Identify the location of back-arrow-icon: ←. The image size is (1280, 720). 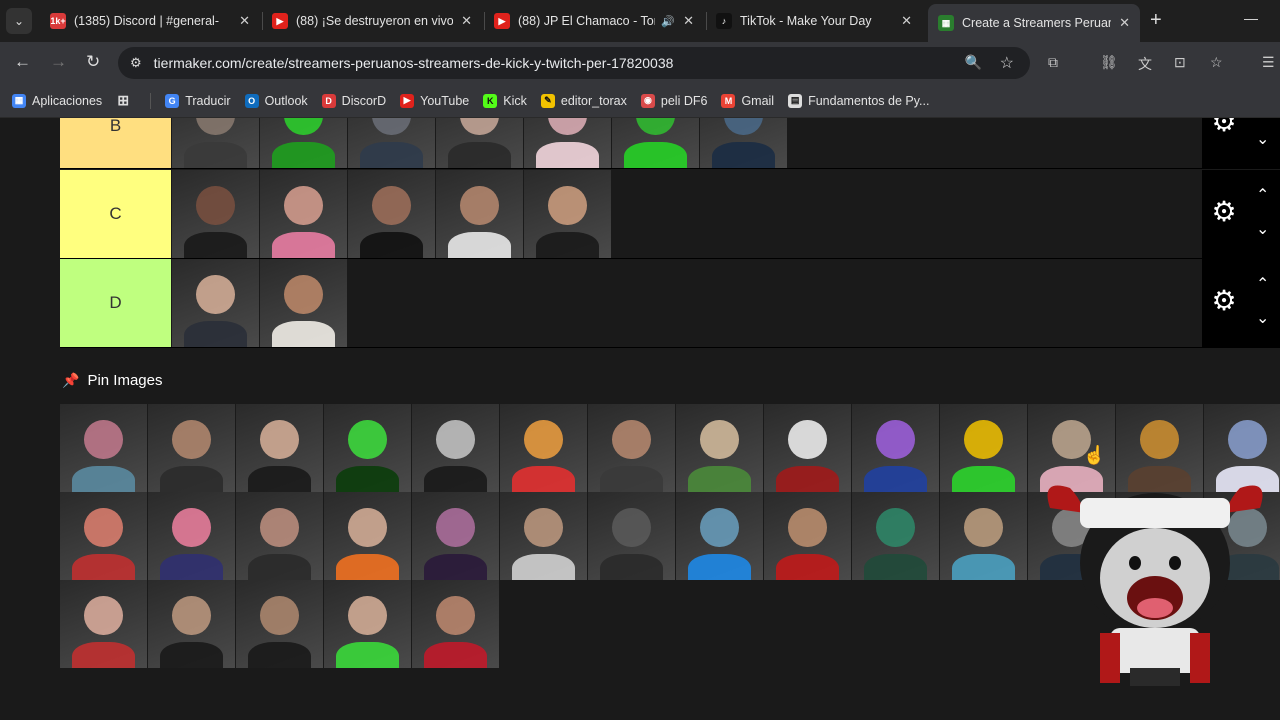
(22, 62).